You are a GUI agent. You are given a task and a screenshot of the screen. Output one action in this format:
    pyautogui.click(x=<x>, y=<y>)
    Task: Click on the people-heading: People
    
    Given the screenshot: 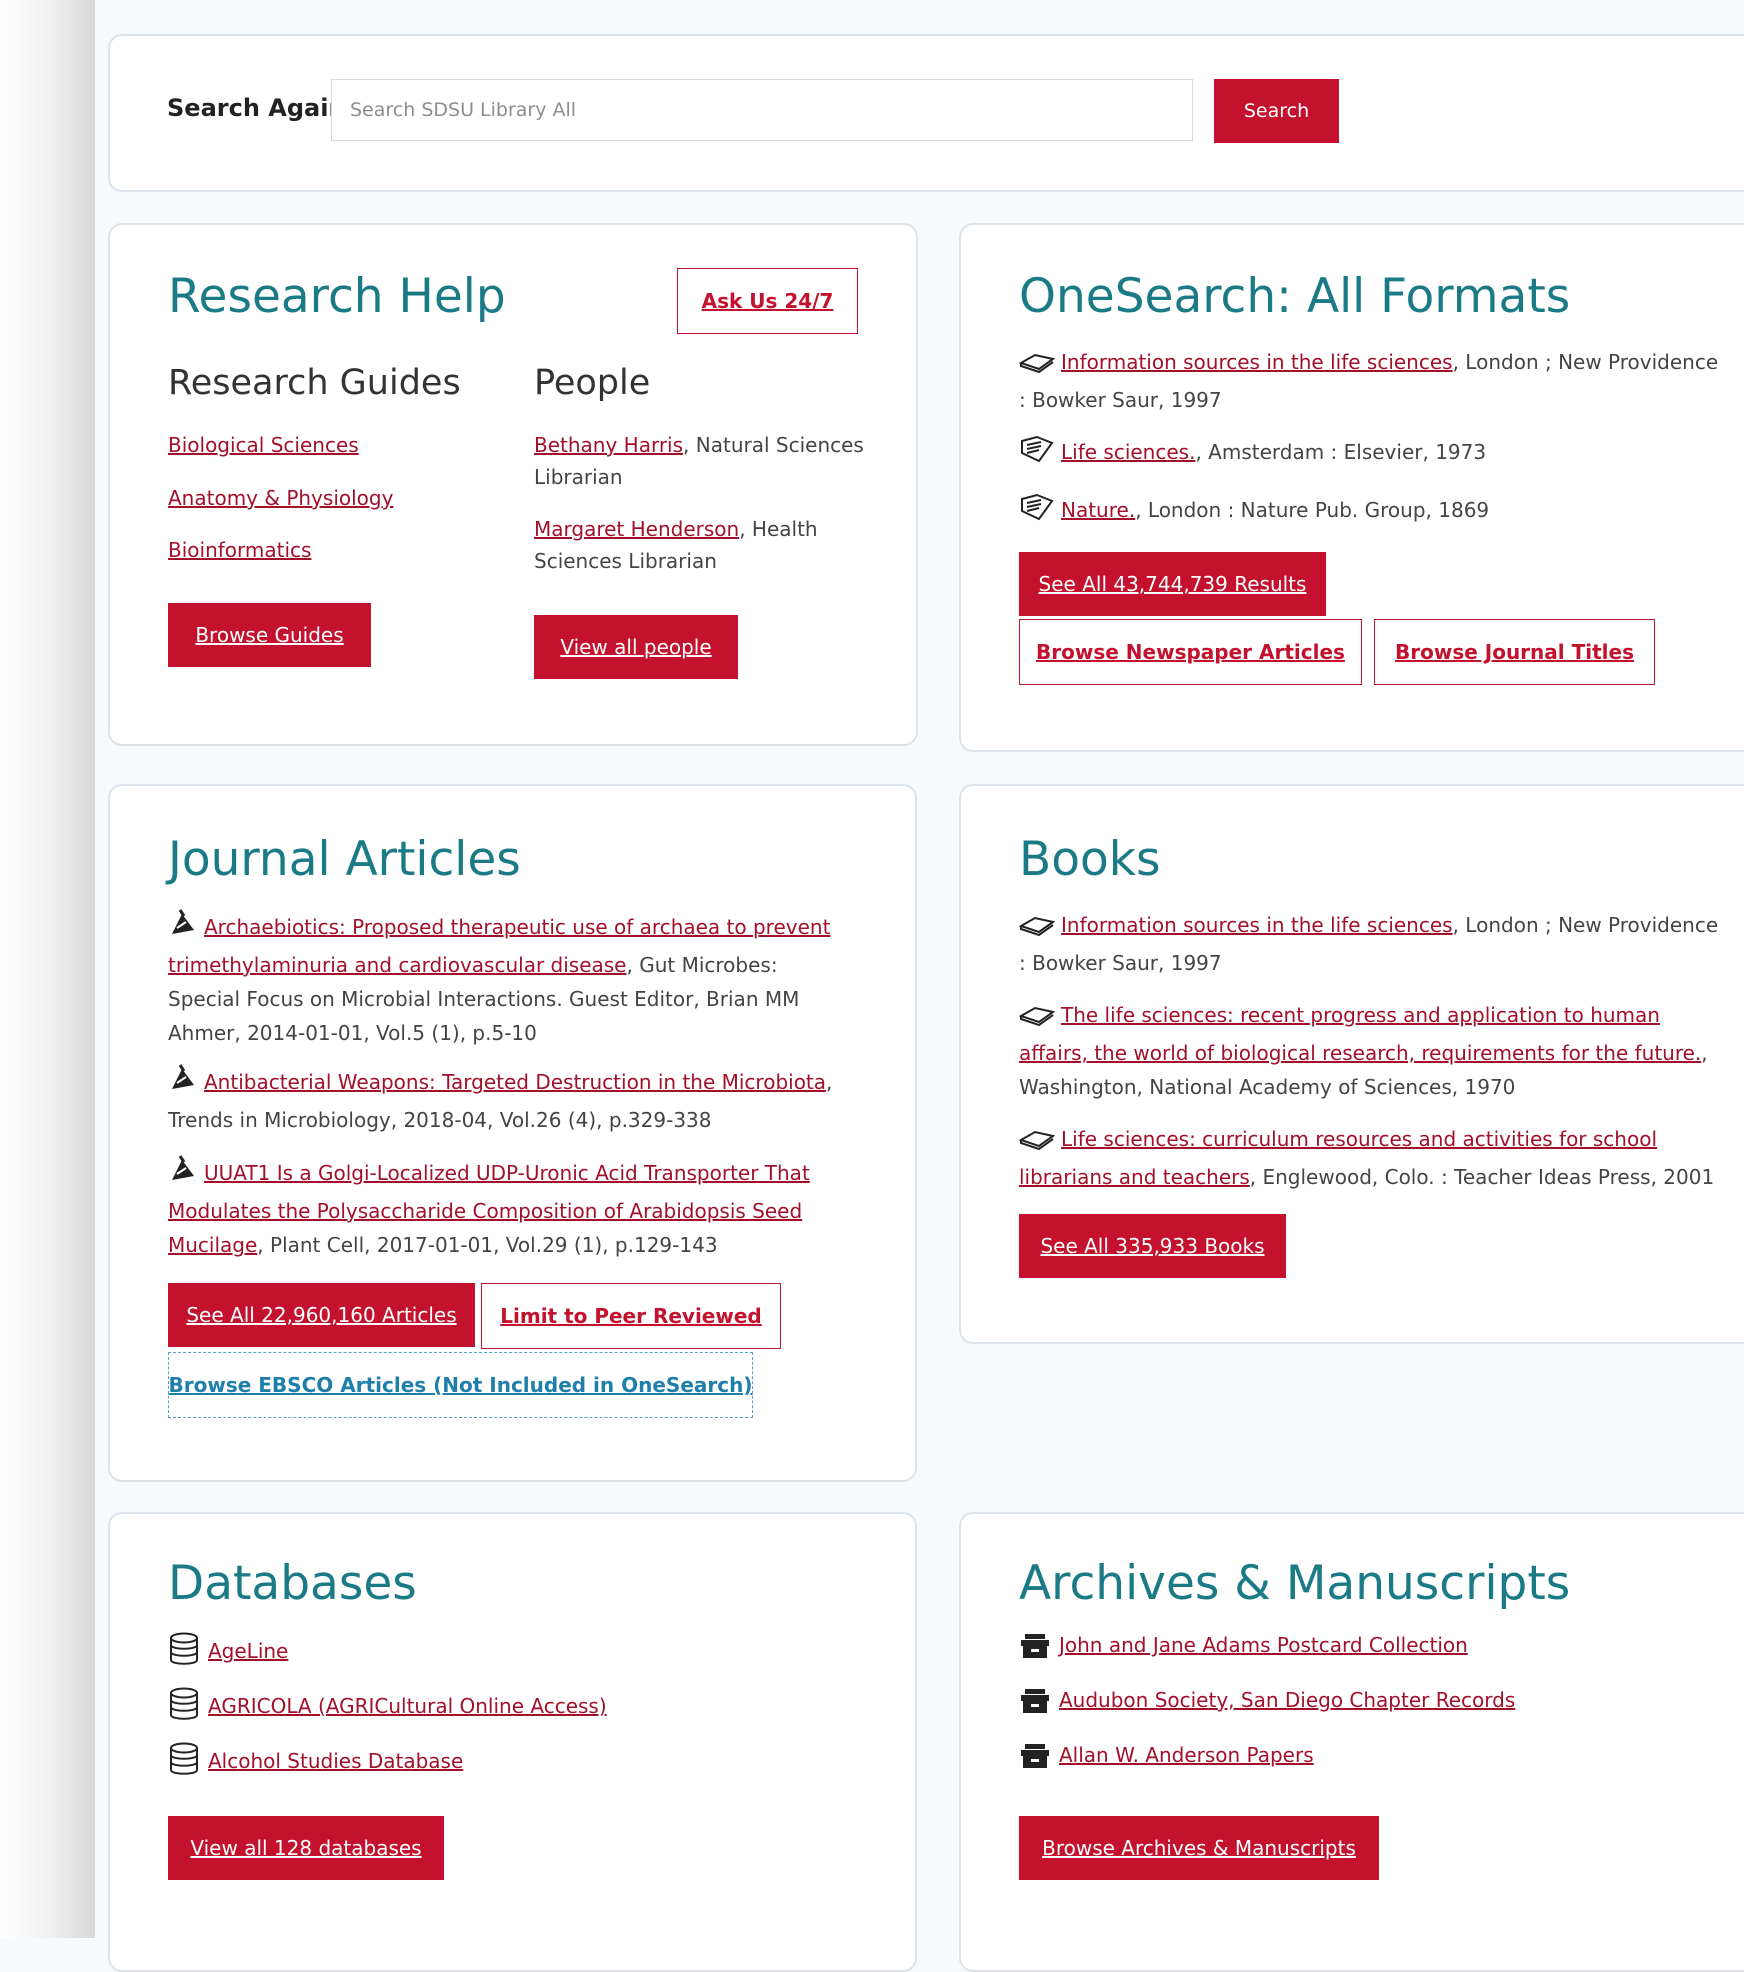 What is the action you would take?
    pyautogui.click(x=592, y=383)
    